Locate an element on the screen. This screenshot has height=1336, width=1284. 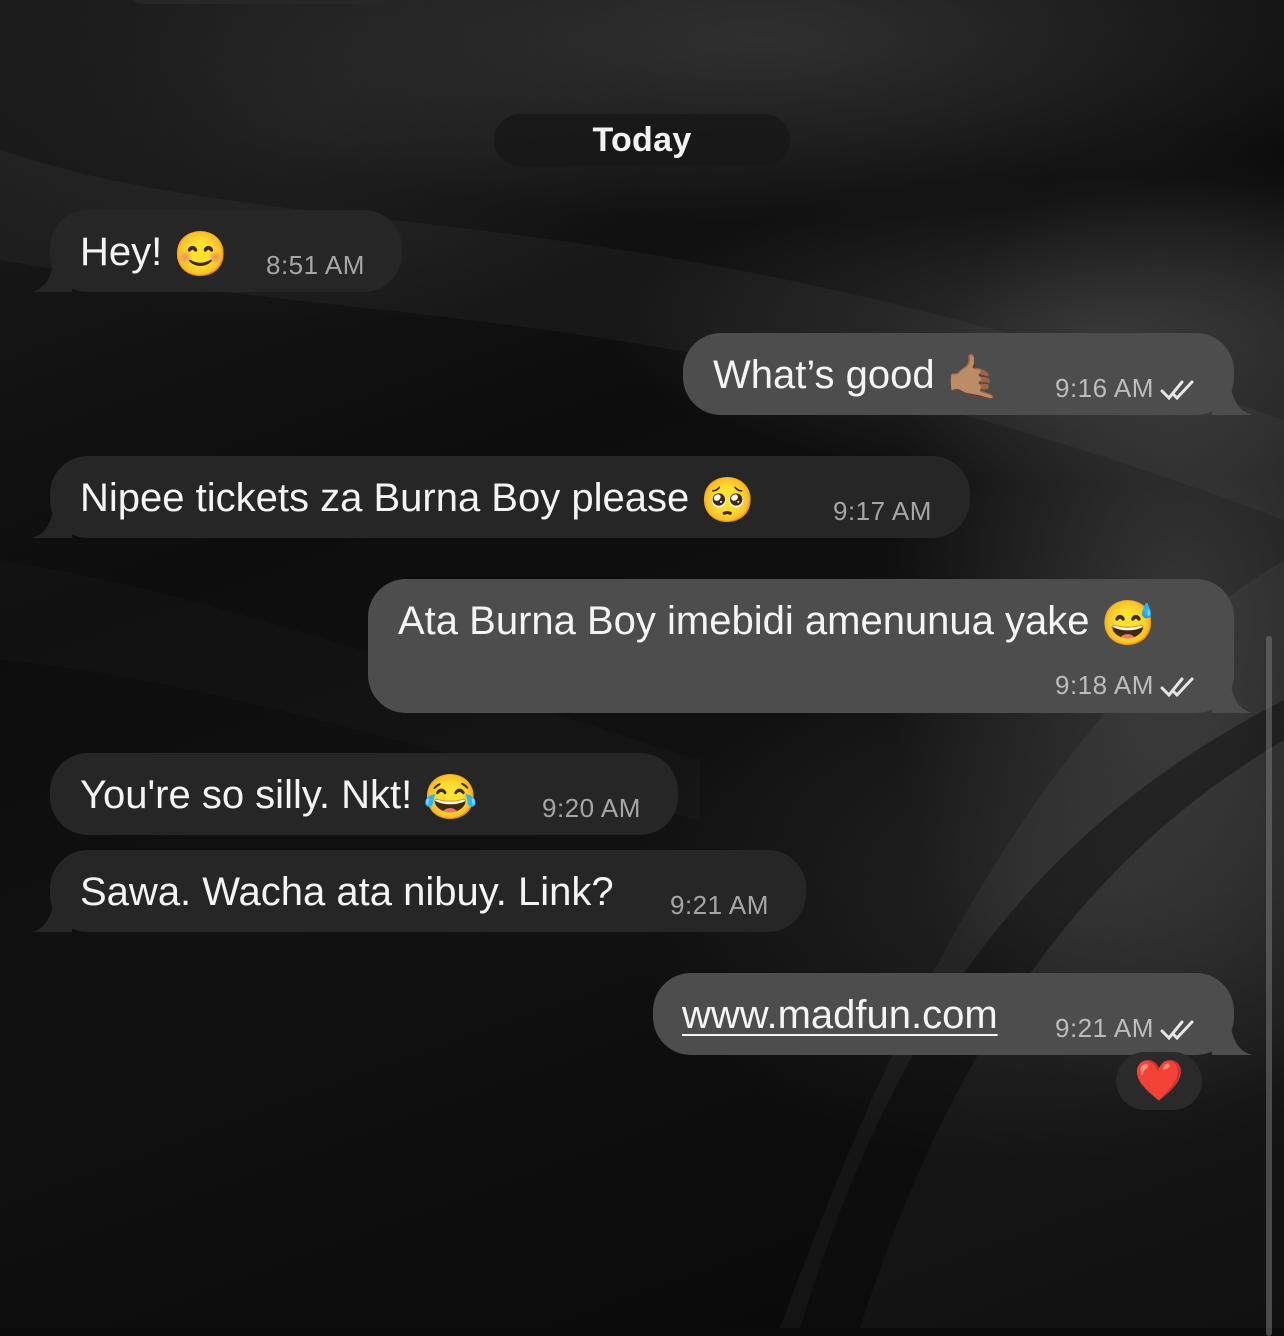
previous-message-edge is located at coordinates (260, 2).